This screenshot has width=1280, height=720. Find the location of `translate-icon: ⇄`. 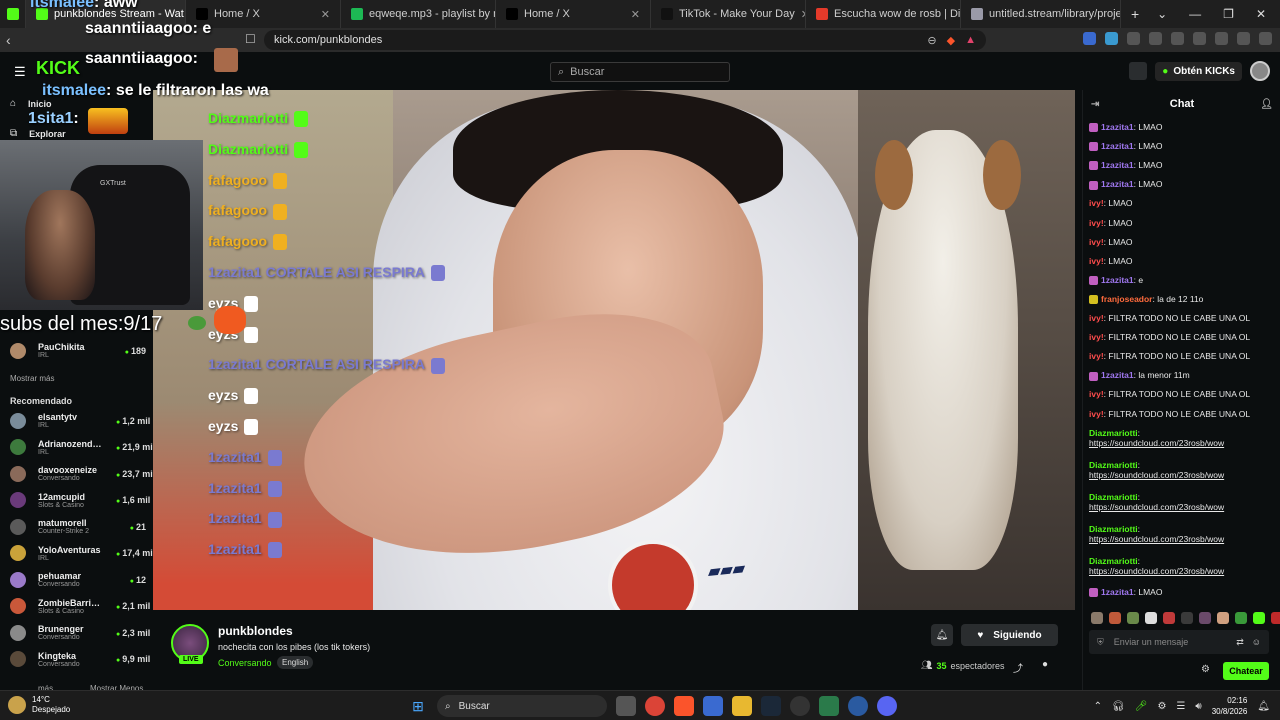

translate-icon: ⇄ is located at coordinates (1240, 642).